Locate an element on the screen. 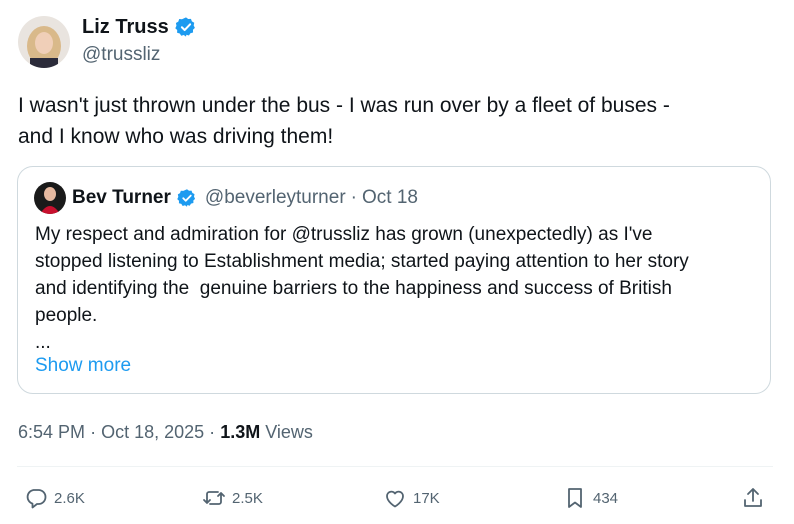  quoted-date: Oct 18 is located at coordinates (390, 198).